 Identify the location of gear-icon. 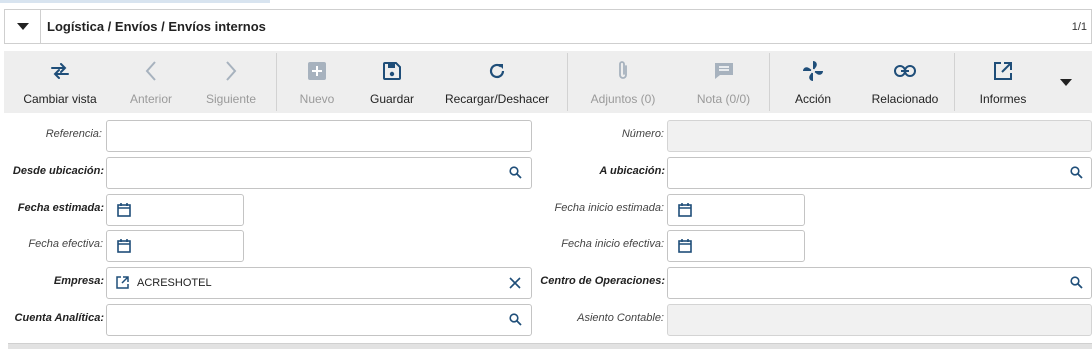
(813, 71).